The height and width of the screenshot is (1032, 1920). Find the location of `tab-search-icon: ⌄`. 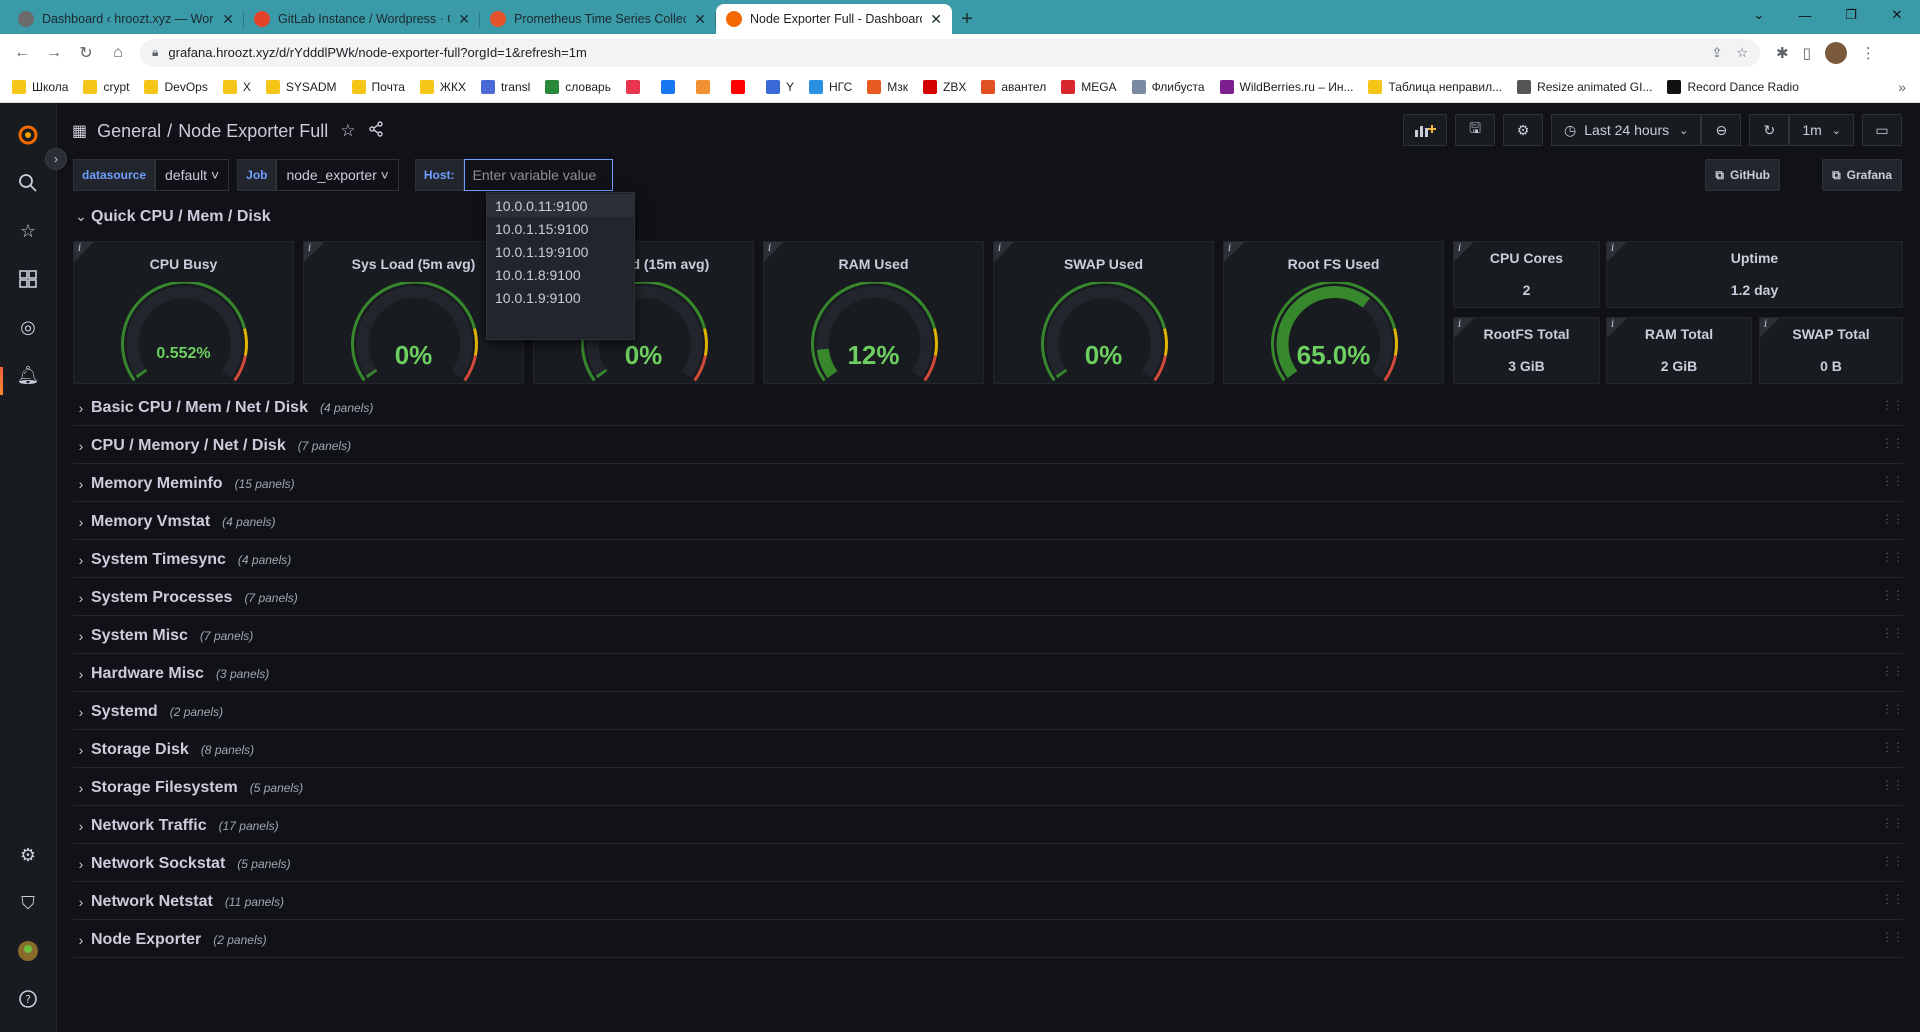

tab-search-icon: ⌄ is located at coordinates (1759, 15).